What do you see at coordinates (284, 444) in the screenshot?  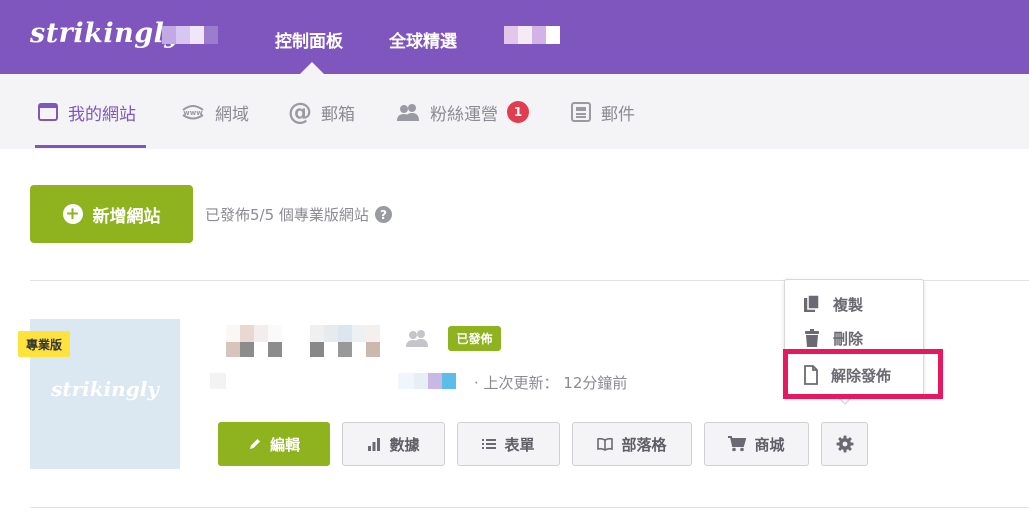 I see `edit-label: 編輯` at bounding box center [284, 444].